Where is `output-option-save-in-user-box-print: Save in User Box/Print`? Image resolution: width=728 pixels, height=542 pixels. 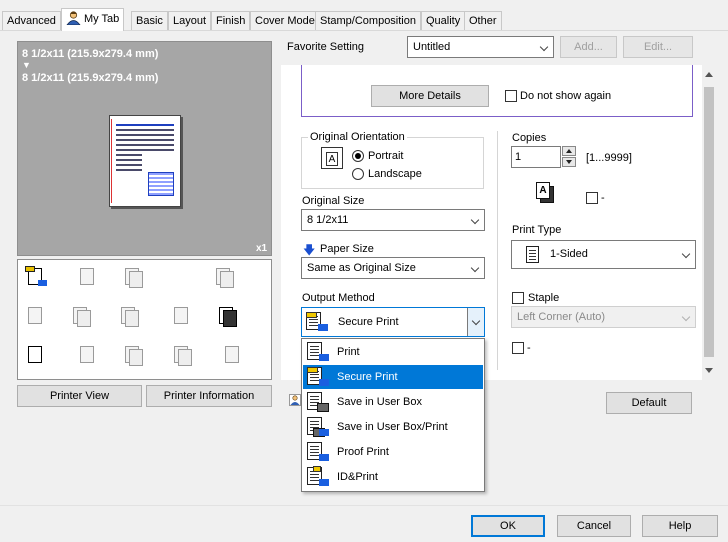 output-option-save-in-user-box-print: Save in User Box/Print is located at coordinates (393, 427).